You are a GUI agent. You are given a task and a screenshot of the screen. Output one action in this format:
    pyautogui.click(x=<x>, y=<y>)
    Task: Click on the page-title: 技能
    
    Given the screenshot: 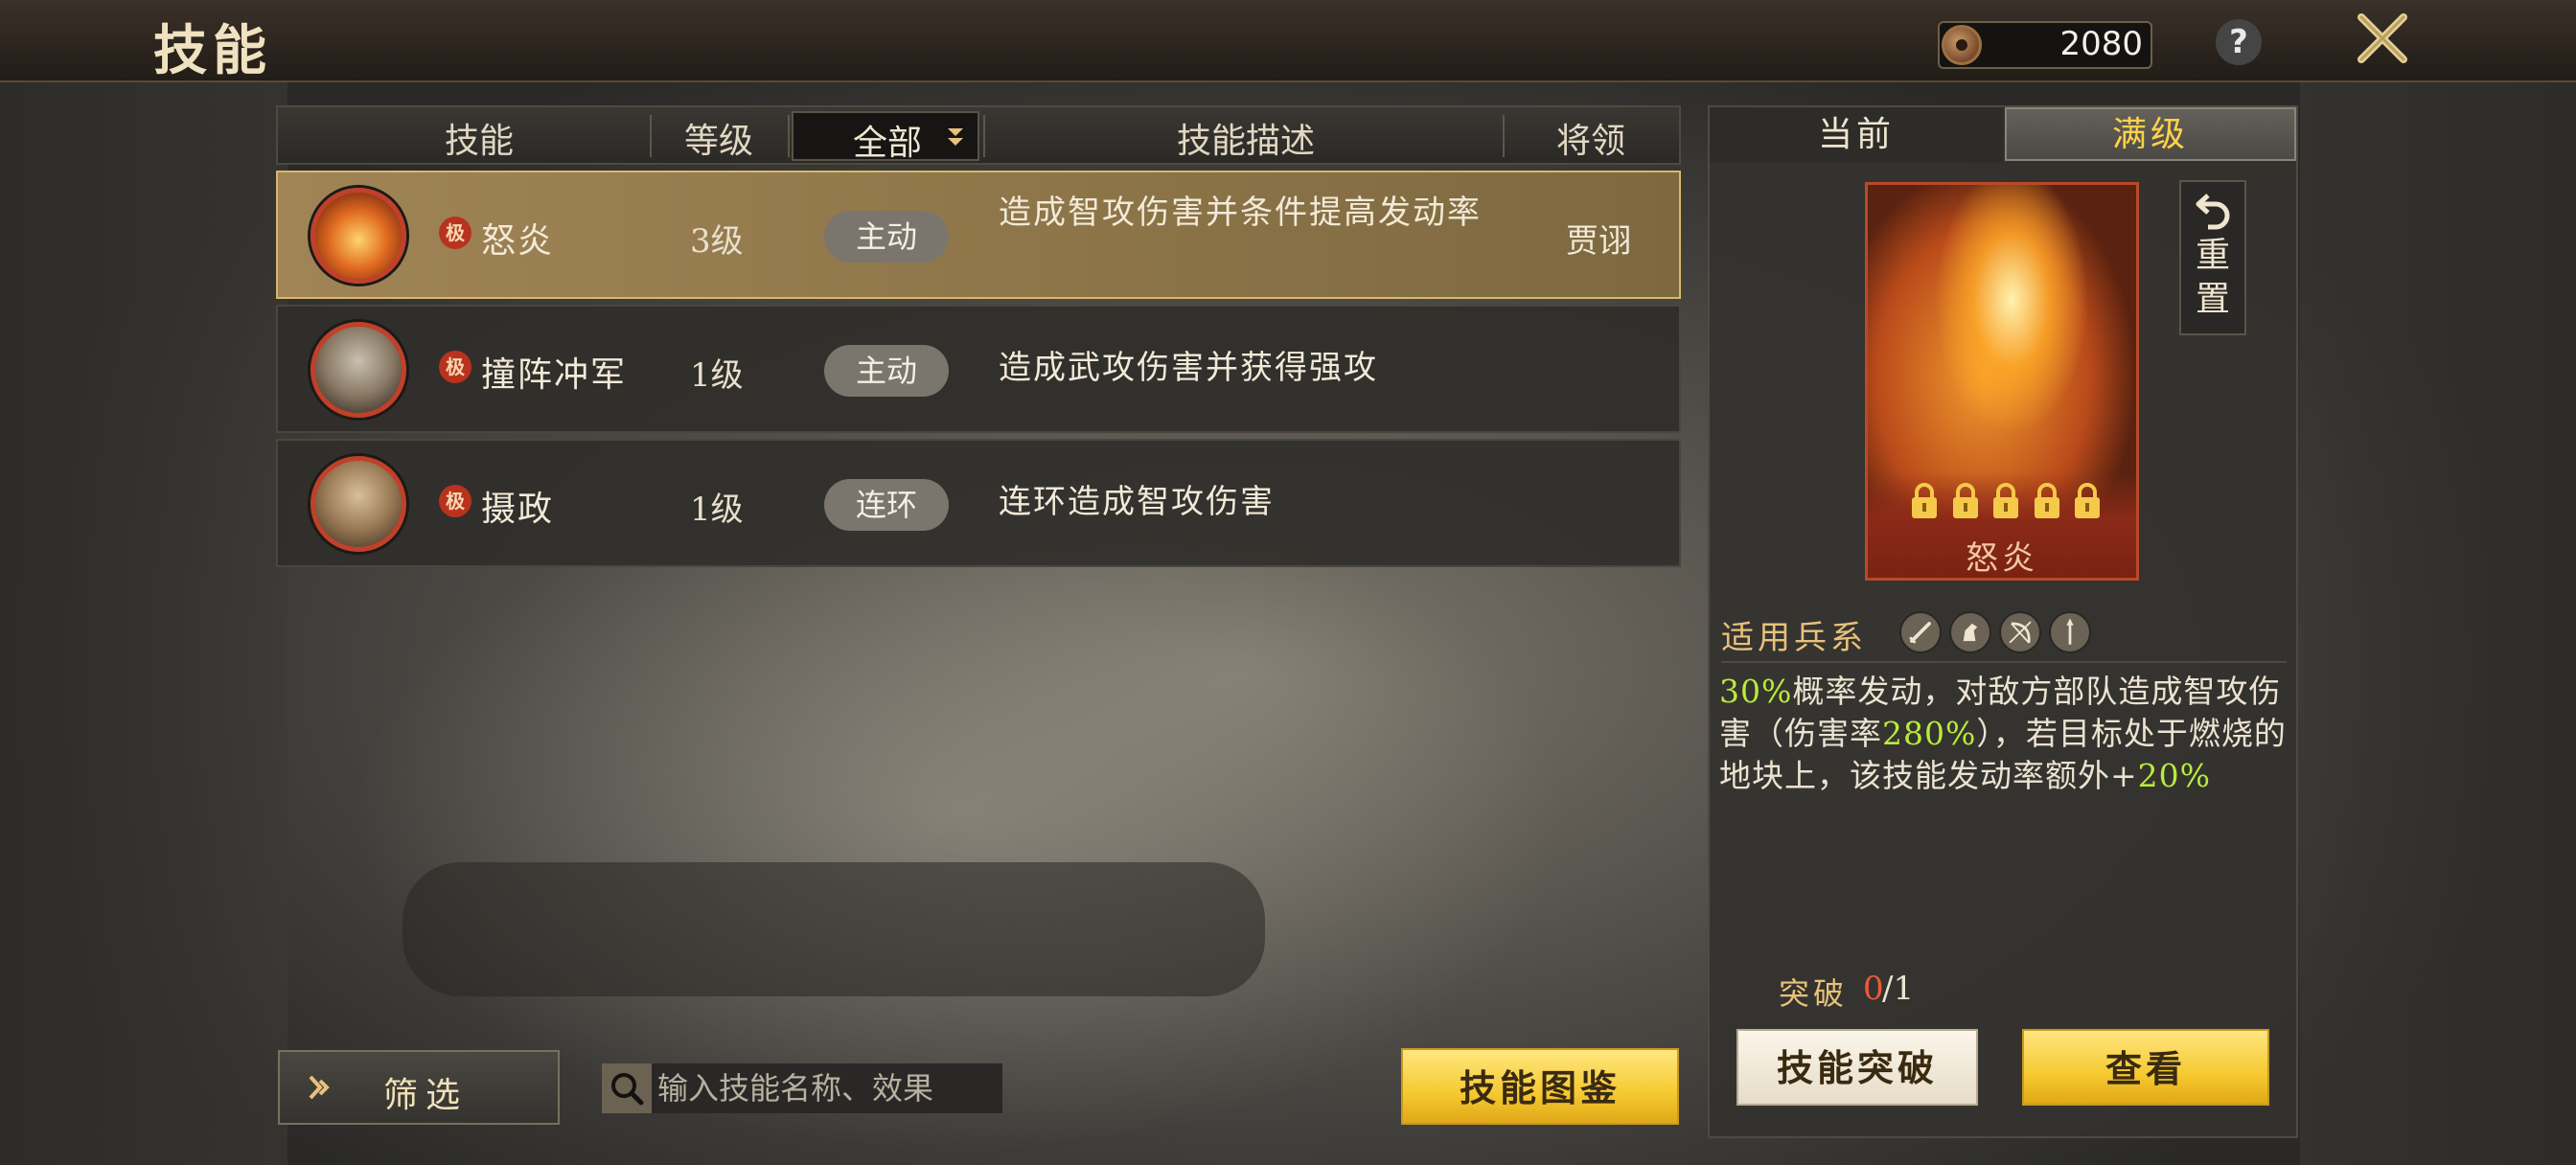 What is the action you would take?
    pyautogui.click(x=212, y=51)
    